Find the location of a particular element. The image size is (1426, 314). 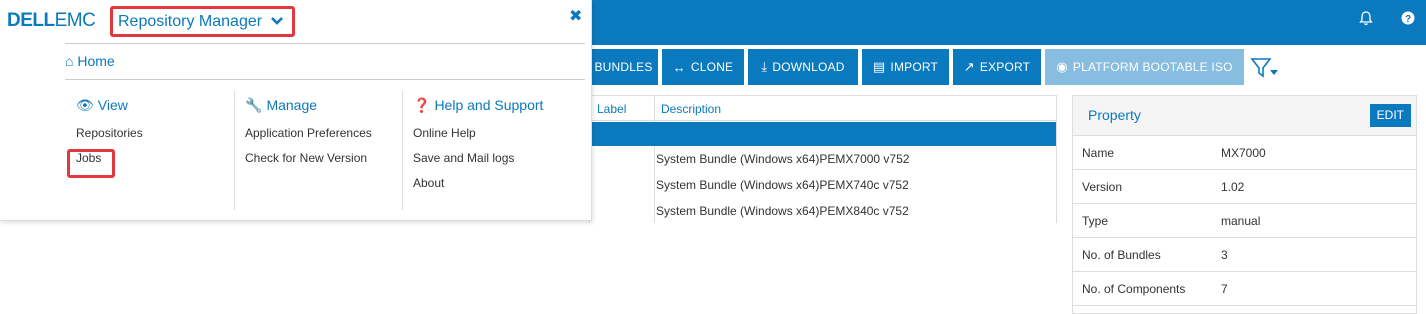

property-value: MX7000 is located at coordinates (1243, 153).